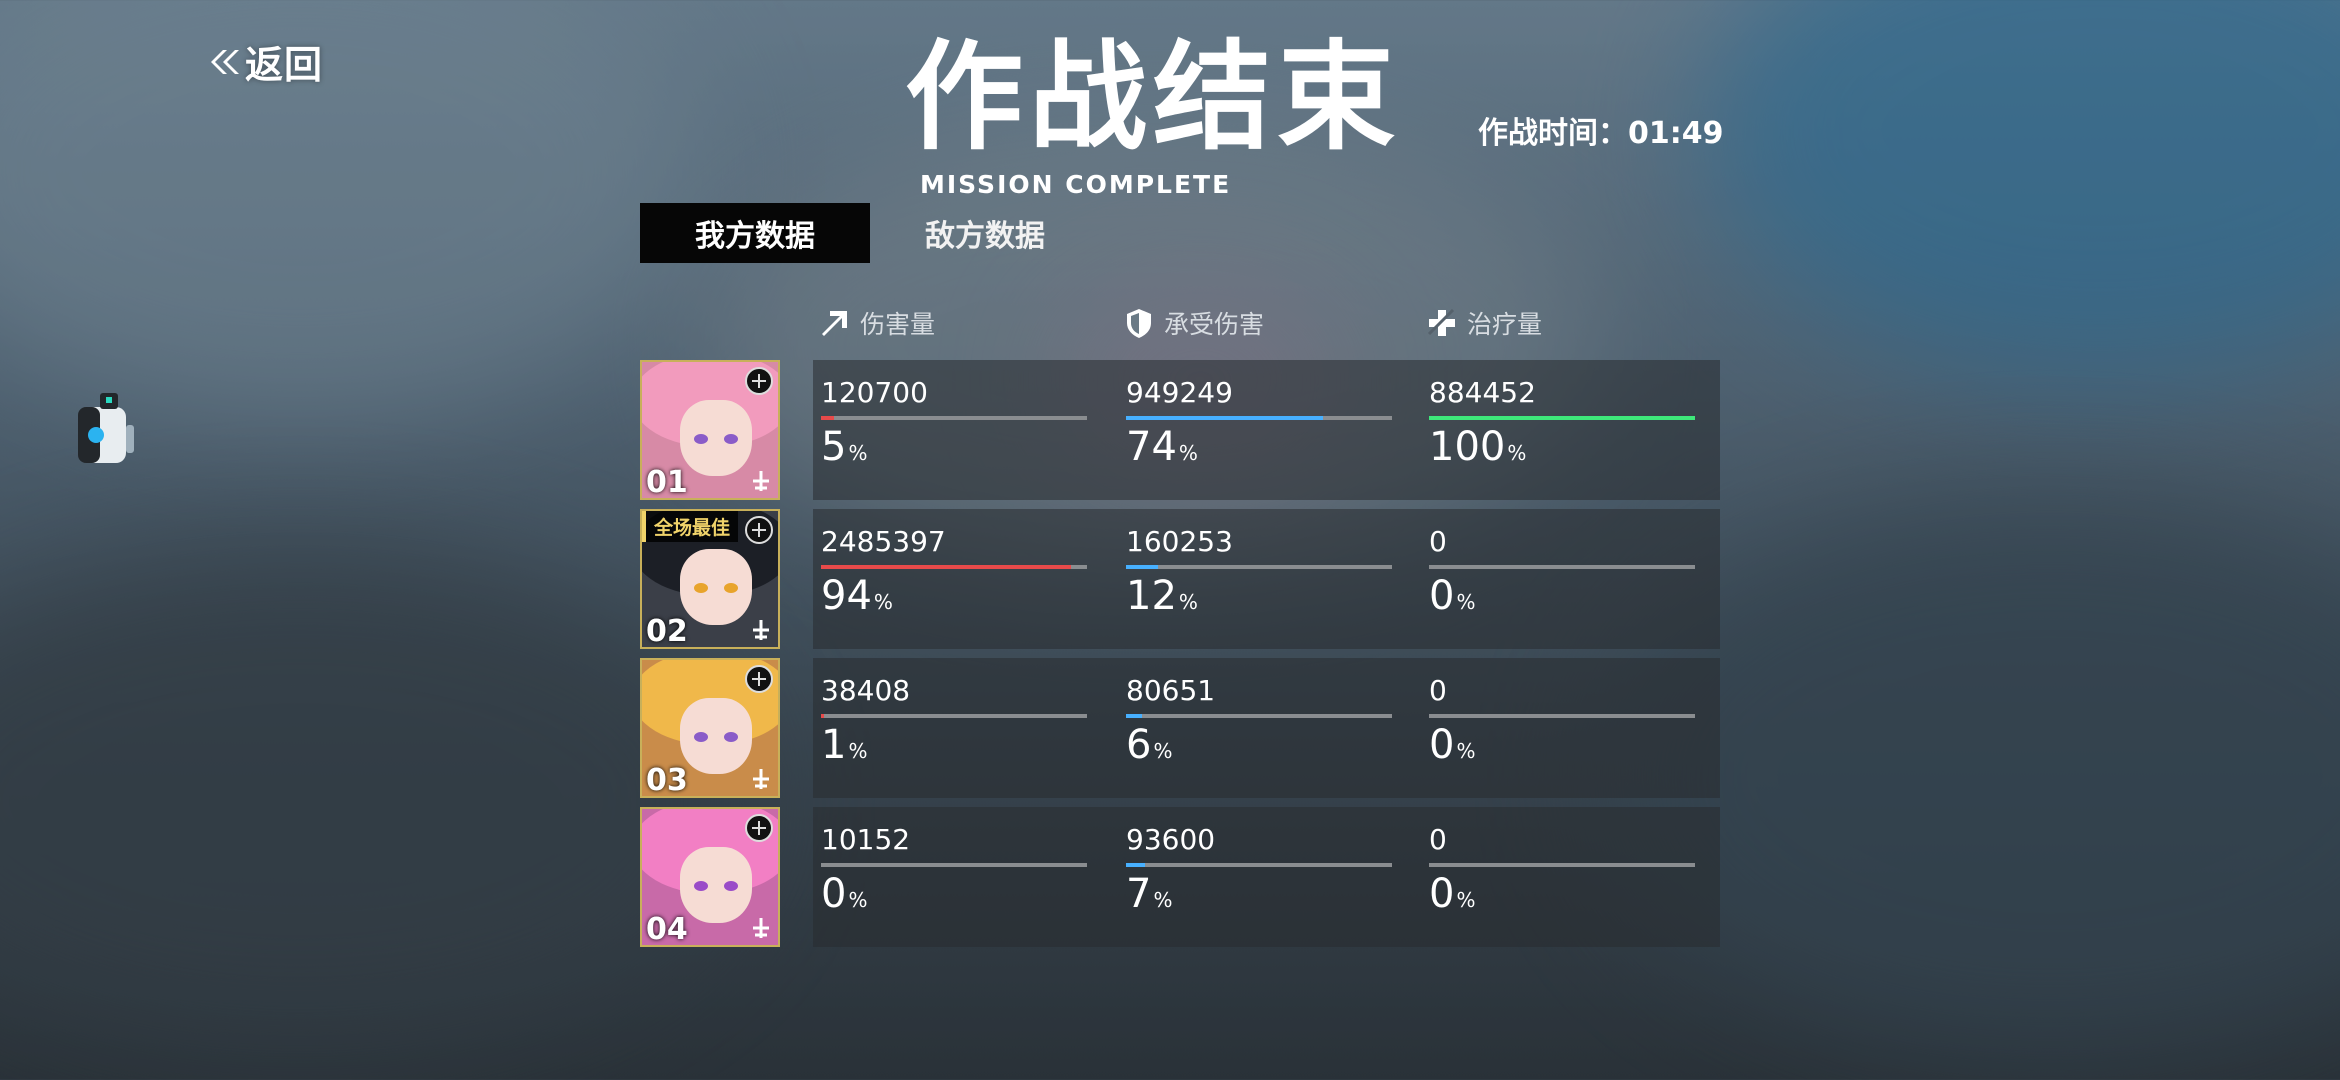 This screenshot has width=2340, height=1080. Describe the element at coordinates (1266, 877) in the screenshot. I see `unit-stats-panel: 10152 0% 93600 7% 0 0%` at that location.